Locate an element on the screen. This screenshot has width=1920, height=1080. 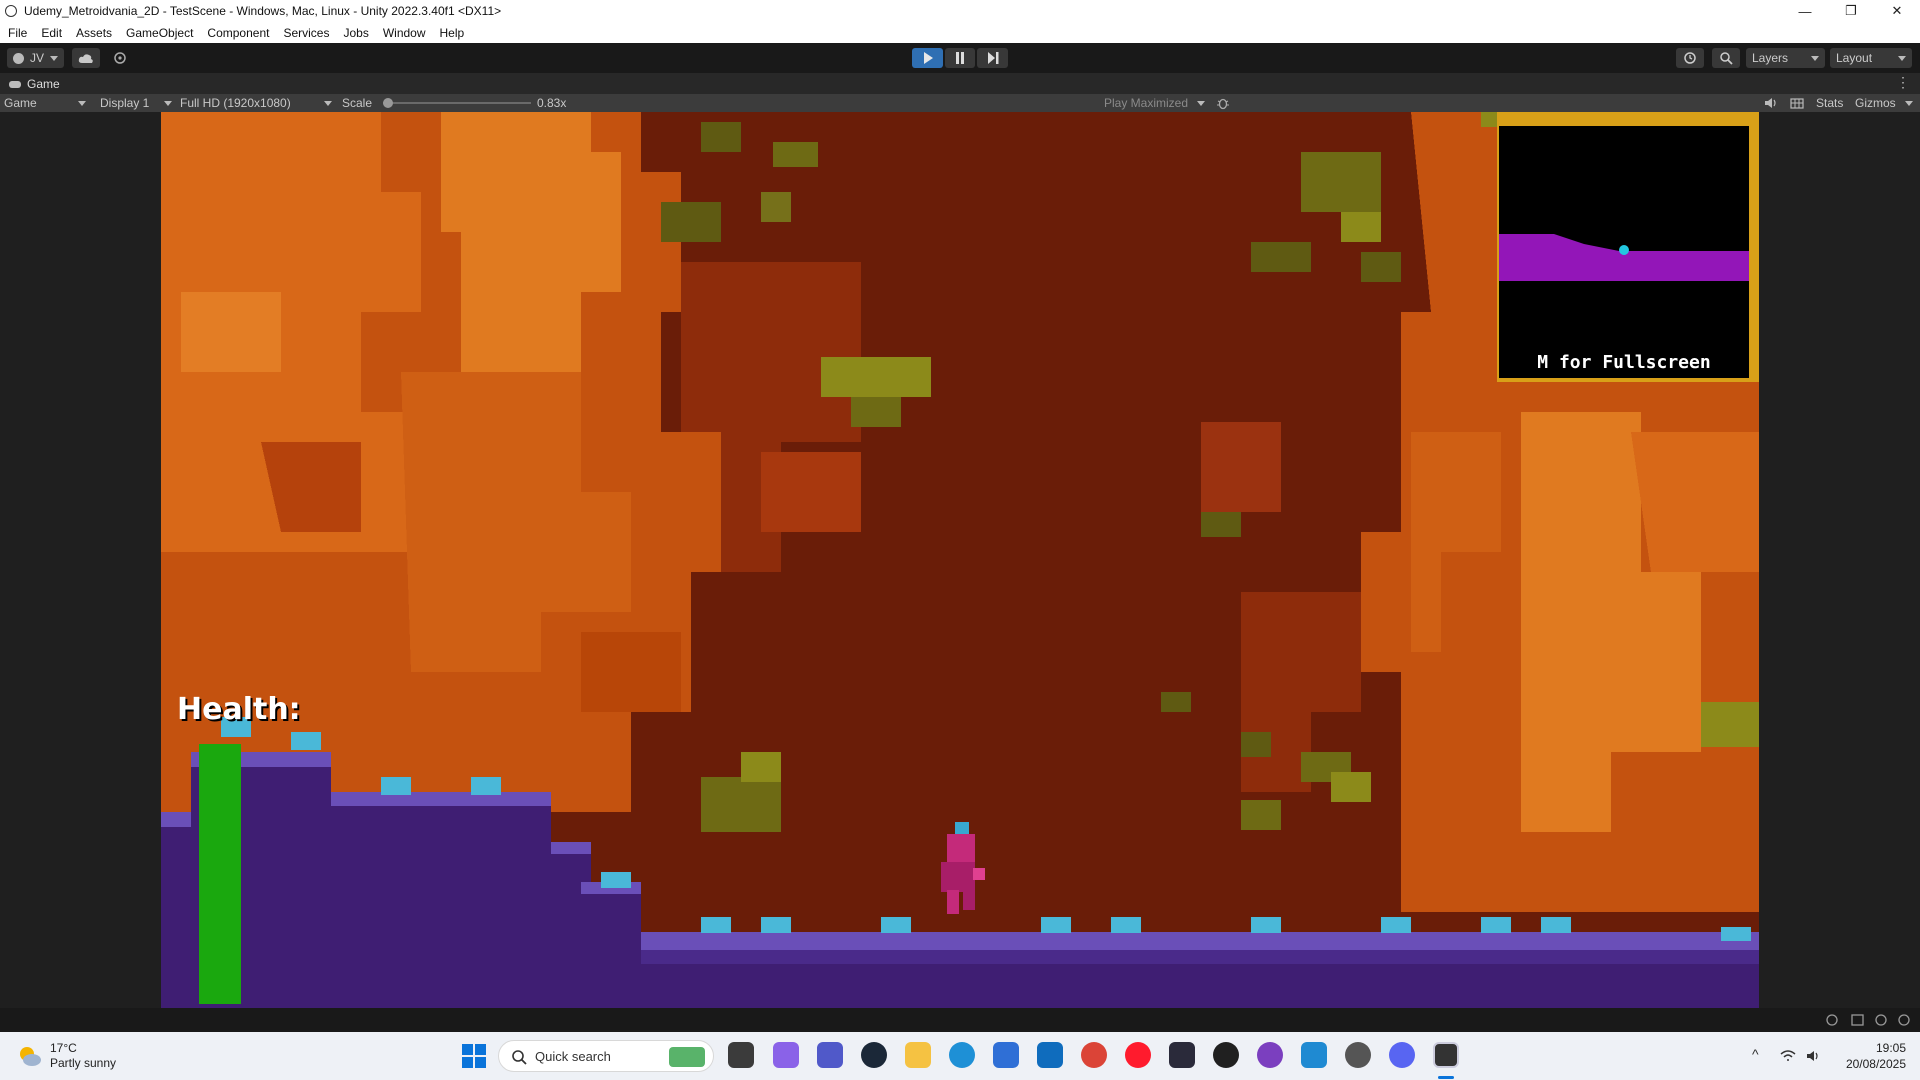
wifi-icon is located at coordinates (1788, 1056).